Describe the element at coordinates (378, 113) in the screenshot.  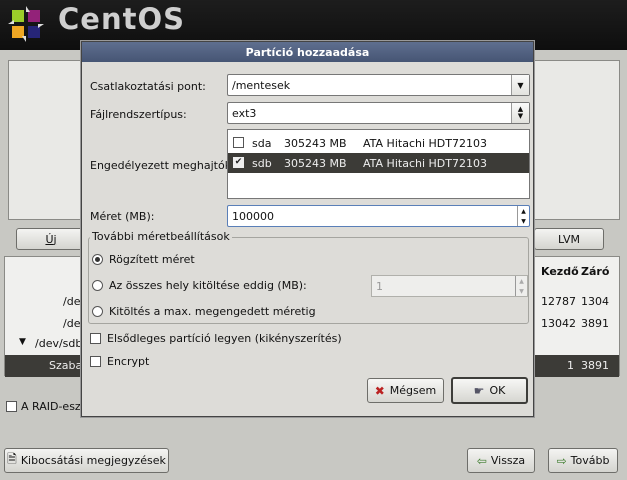
I see `fs-type-combo: ext3 ▲ ▼` at that location.